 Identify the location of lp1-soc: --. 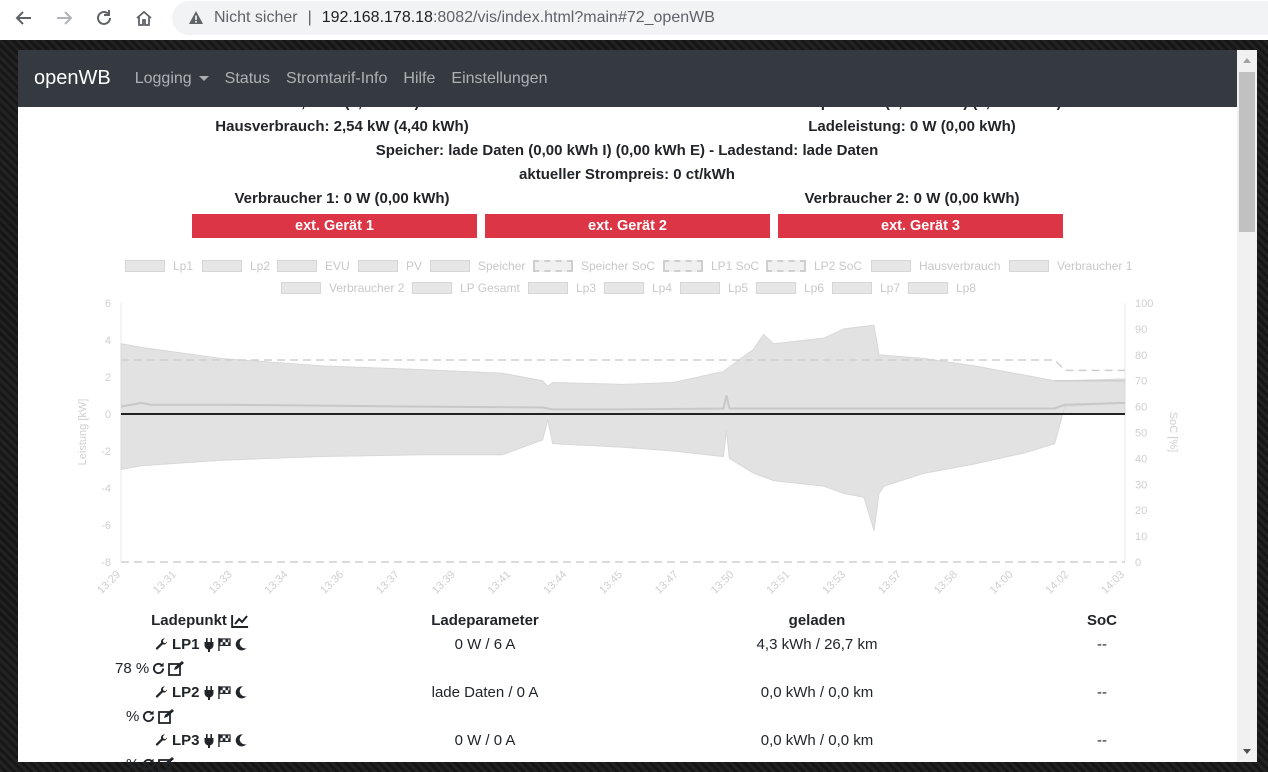
(1102, 644).